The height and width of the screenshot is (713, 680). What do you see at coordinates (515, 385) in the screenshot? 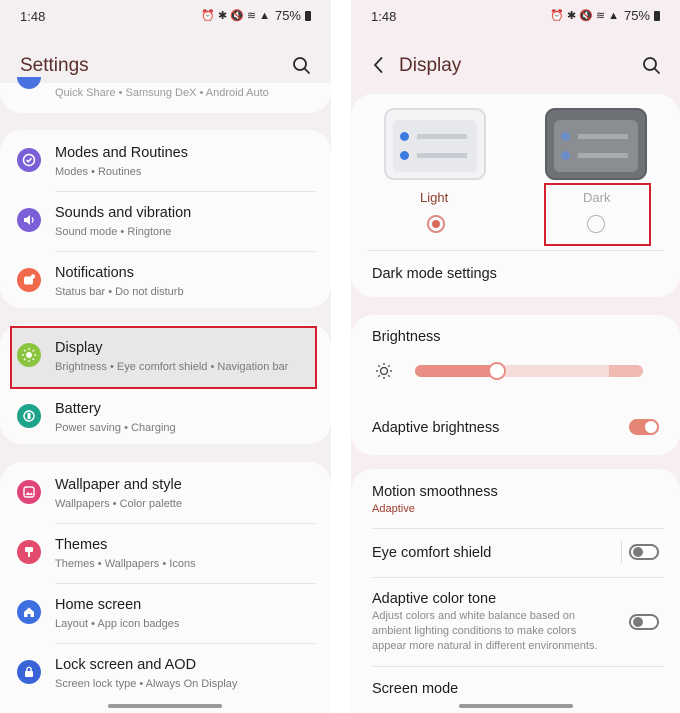
I see `brightness-card: Brightness Adaptive brightness` at bounding box center [515, 385].